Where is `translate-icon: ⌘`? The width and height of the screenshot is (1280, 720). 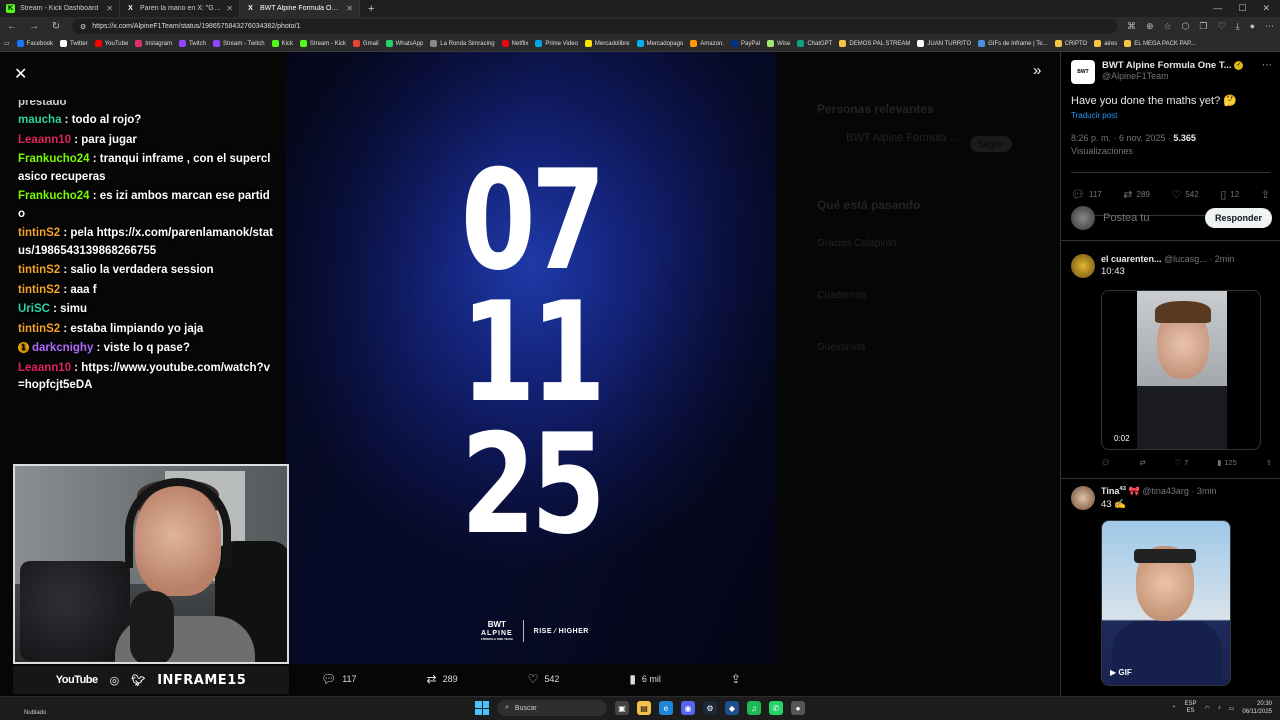
translate-icon: ⌘ is located at coordinates (1131, 26).